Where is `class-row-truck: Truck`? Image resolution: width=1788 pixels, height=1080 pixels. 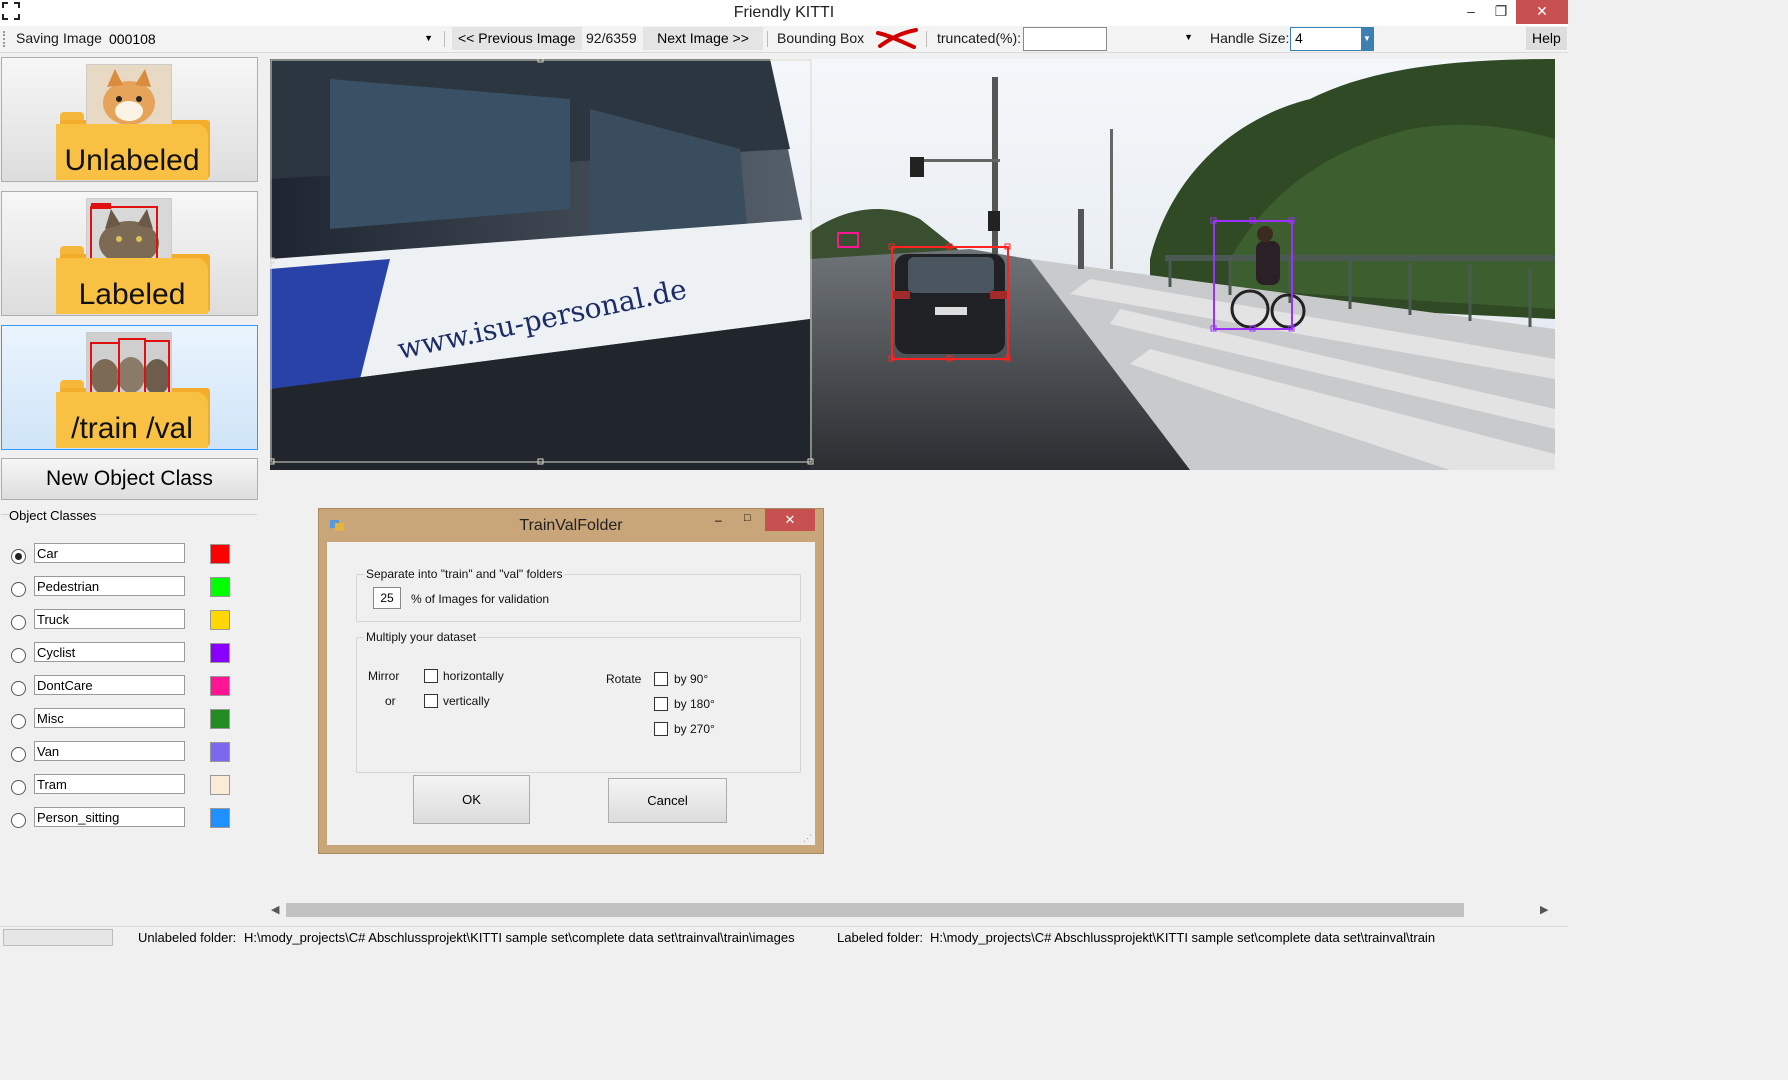 class-row-truck: Truck is located at coordinates (129, 622).